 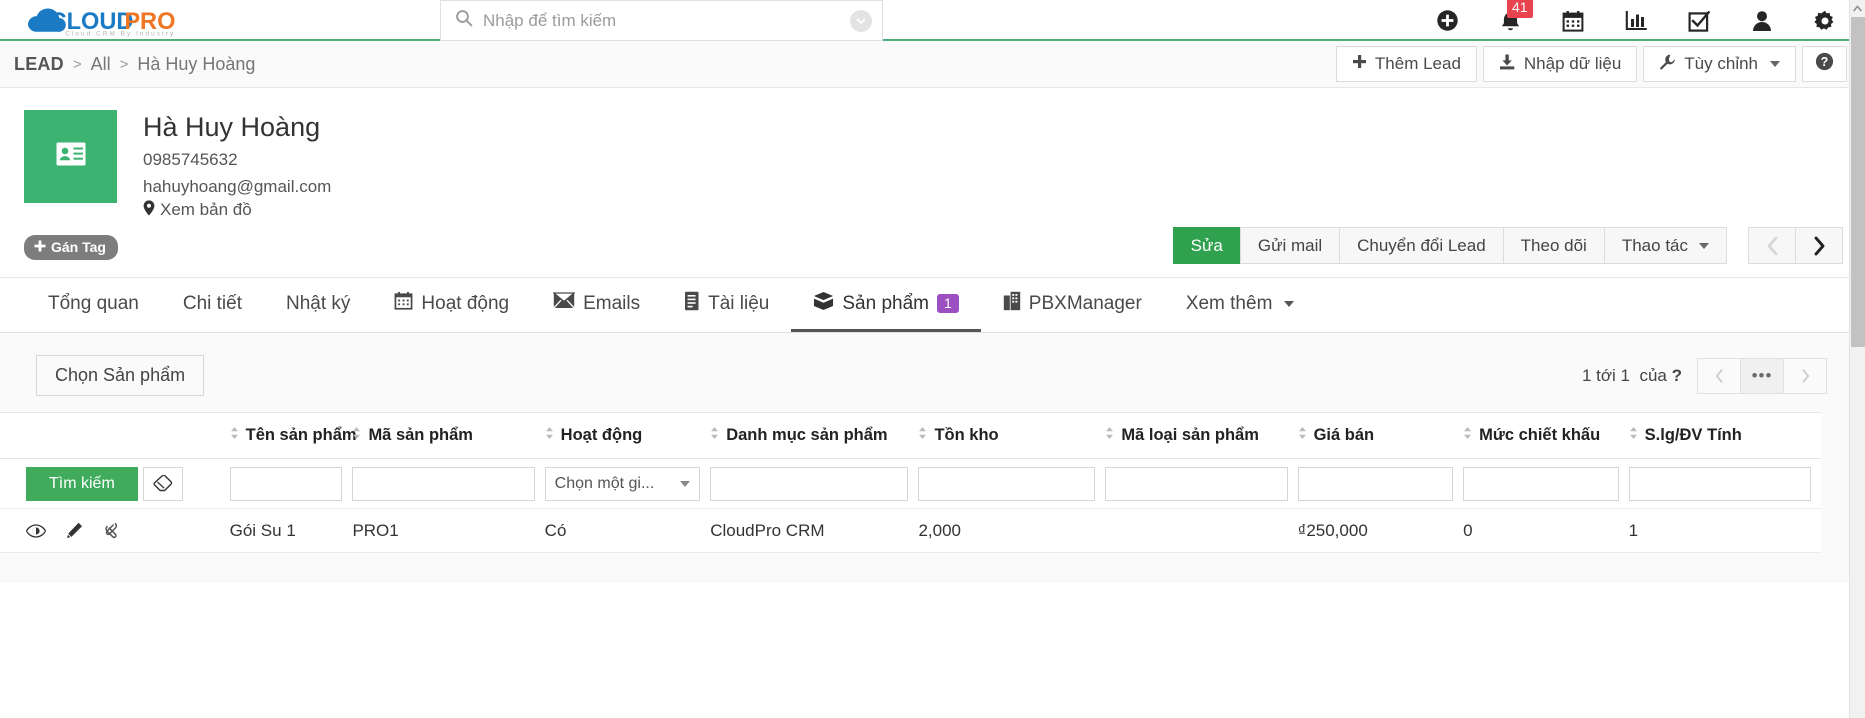 I want to click on eraser-icon, so click(x=162, y=483).